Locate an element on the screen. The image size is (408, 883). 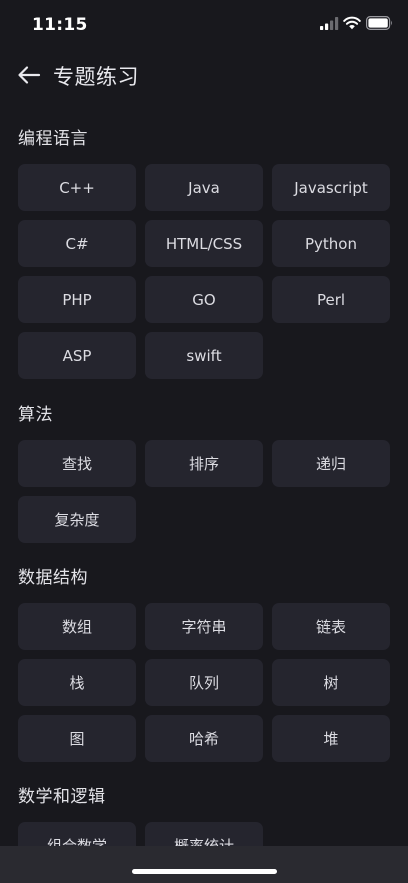
tile-queue: 队列 is located at coordinates (204, 682).